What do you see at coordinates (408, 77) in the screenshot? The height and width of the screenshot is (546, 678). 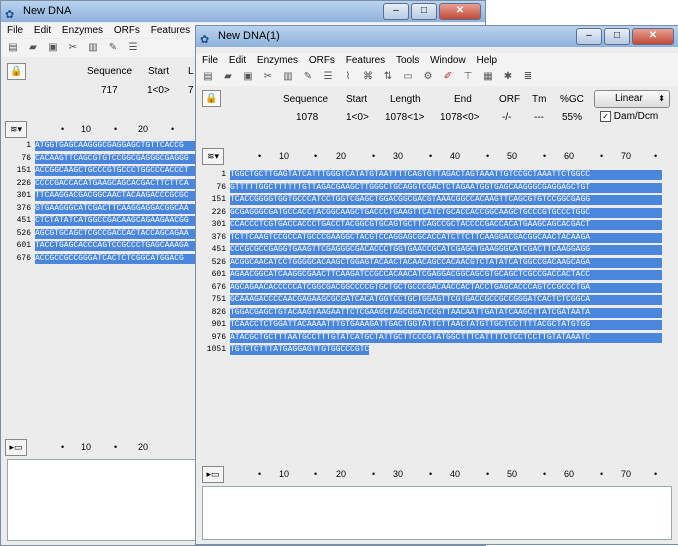 I see `view-icon: ▭` at bounding box center [408, 77].